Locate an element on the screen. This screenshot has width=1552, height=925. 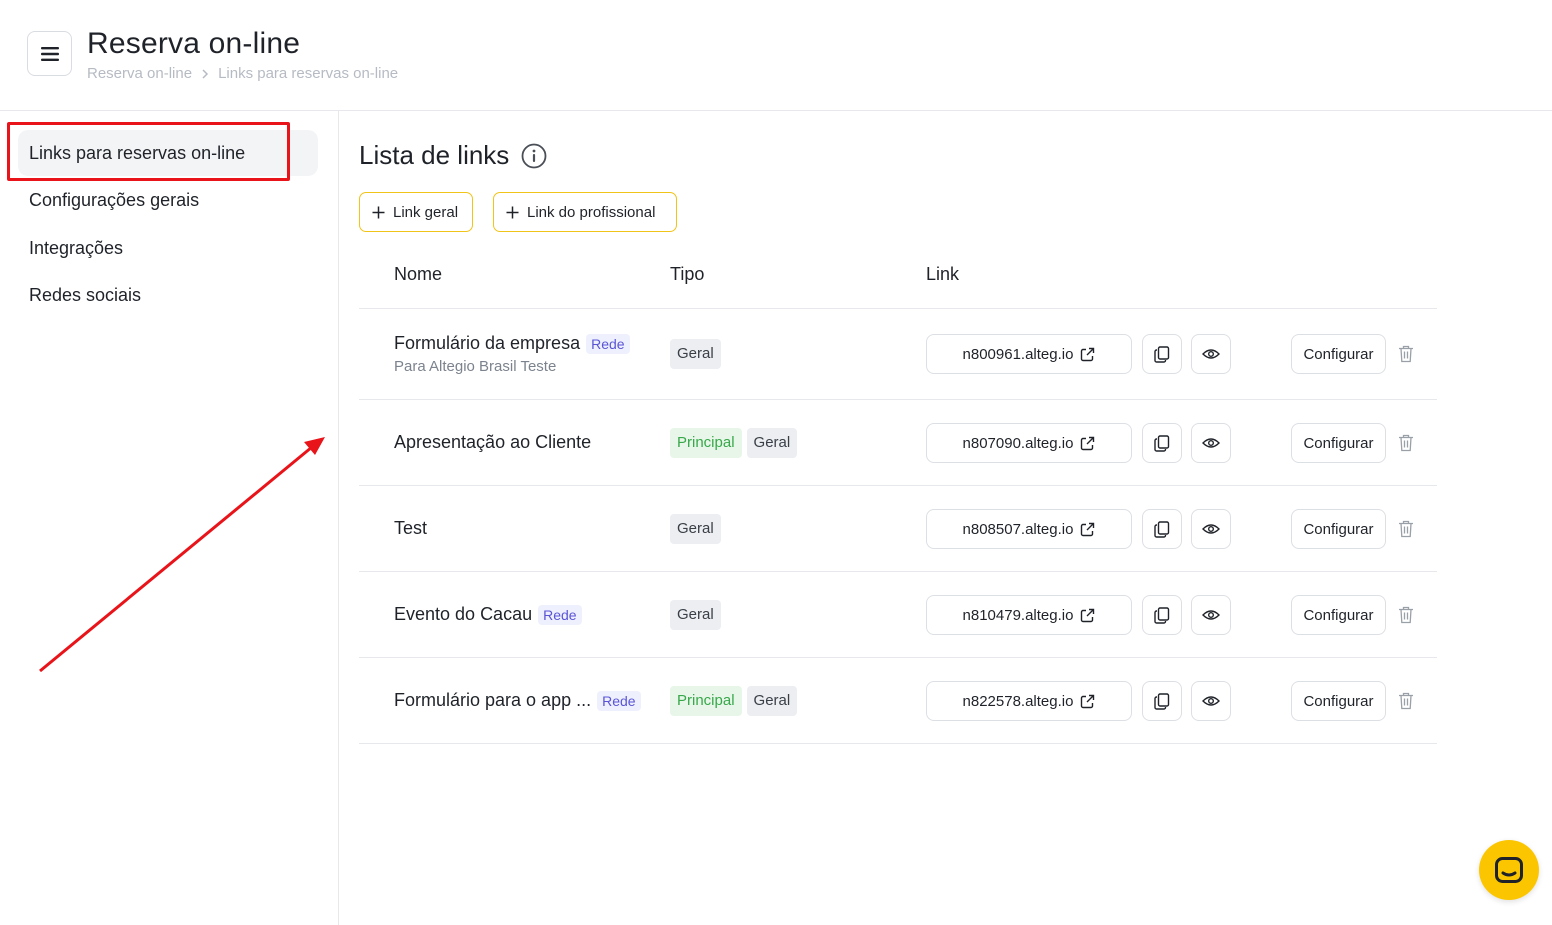
section-title: Lista de links is located at coordinates (453, 155).